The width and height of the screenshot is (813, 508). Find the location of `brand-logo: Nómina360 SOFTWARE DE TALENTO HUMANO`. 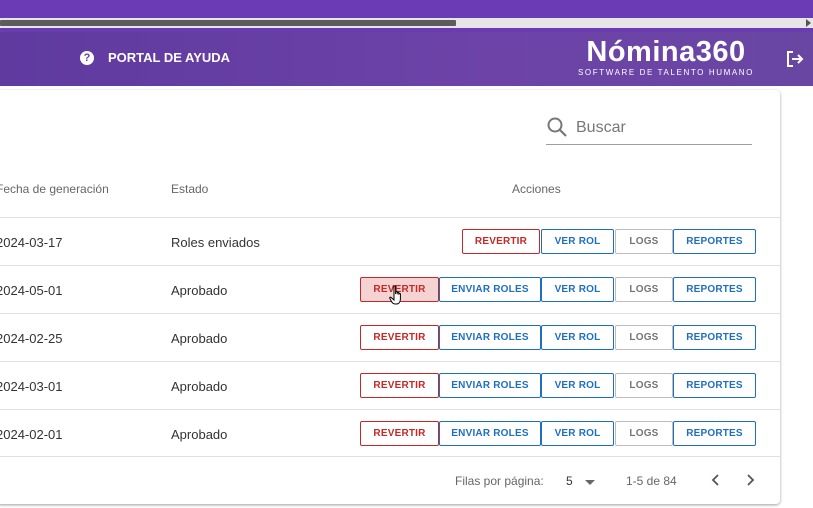

brand-logo: Nómina360 SOFTWARE DE TALENTO HUMANO is located at coordinates (666, 56).